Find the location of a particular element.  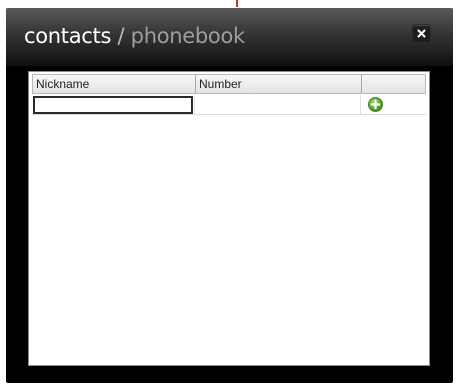

window-titlebar: contacts / phonebook is located at coordinates (229, 37).